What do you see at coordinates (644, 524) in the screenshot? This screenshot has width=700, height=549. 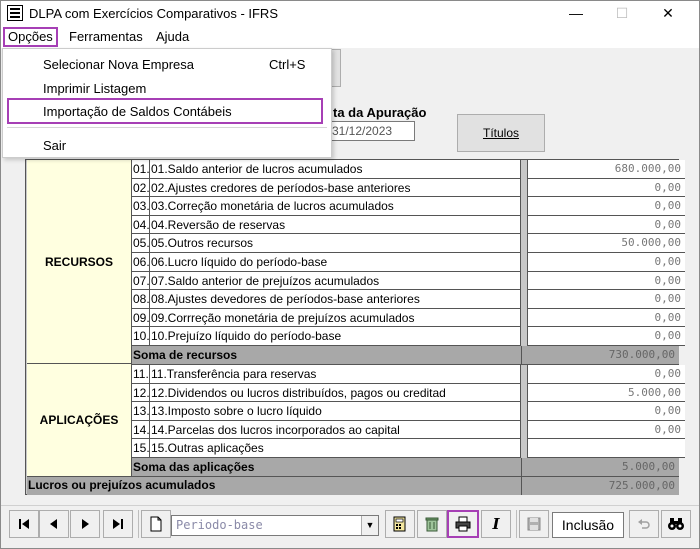 I see `undo-button` at bounding box center [644, 524].